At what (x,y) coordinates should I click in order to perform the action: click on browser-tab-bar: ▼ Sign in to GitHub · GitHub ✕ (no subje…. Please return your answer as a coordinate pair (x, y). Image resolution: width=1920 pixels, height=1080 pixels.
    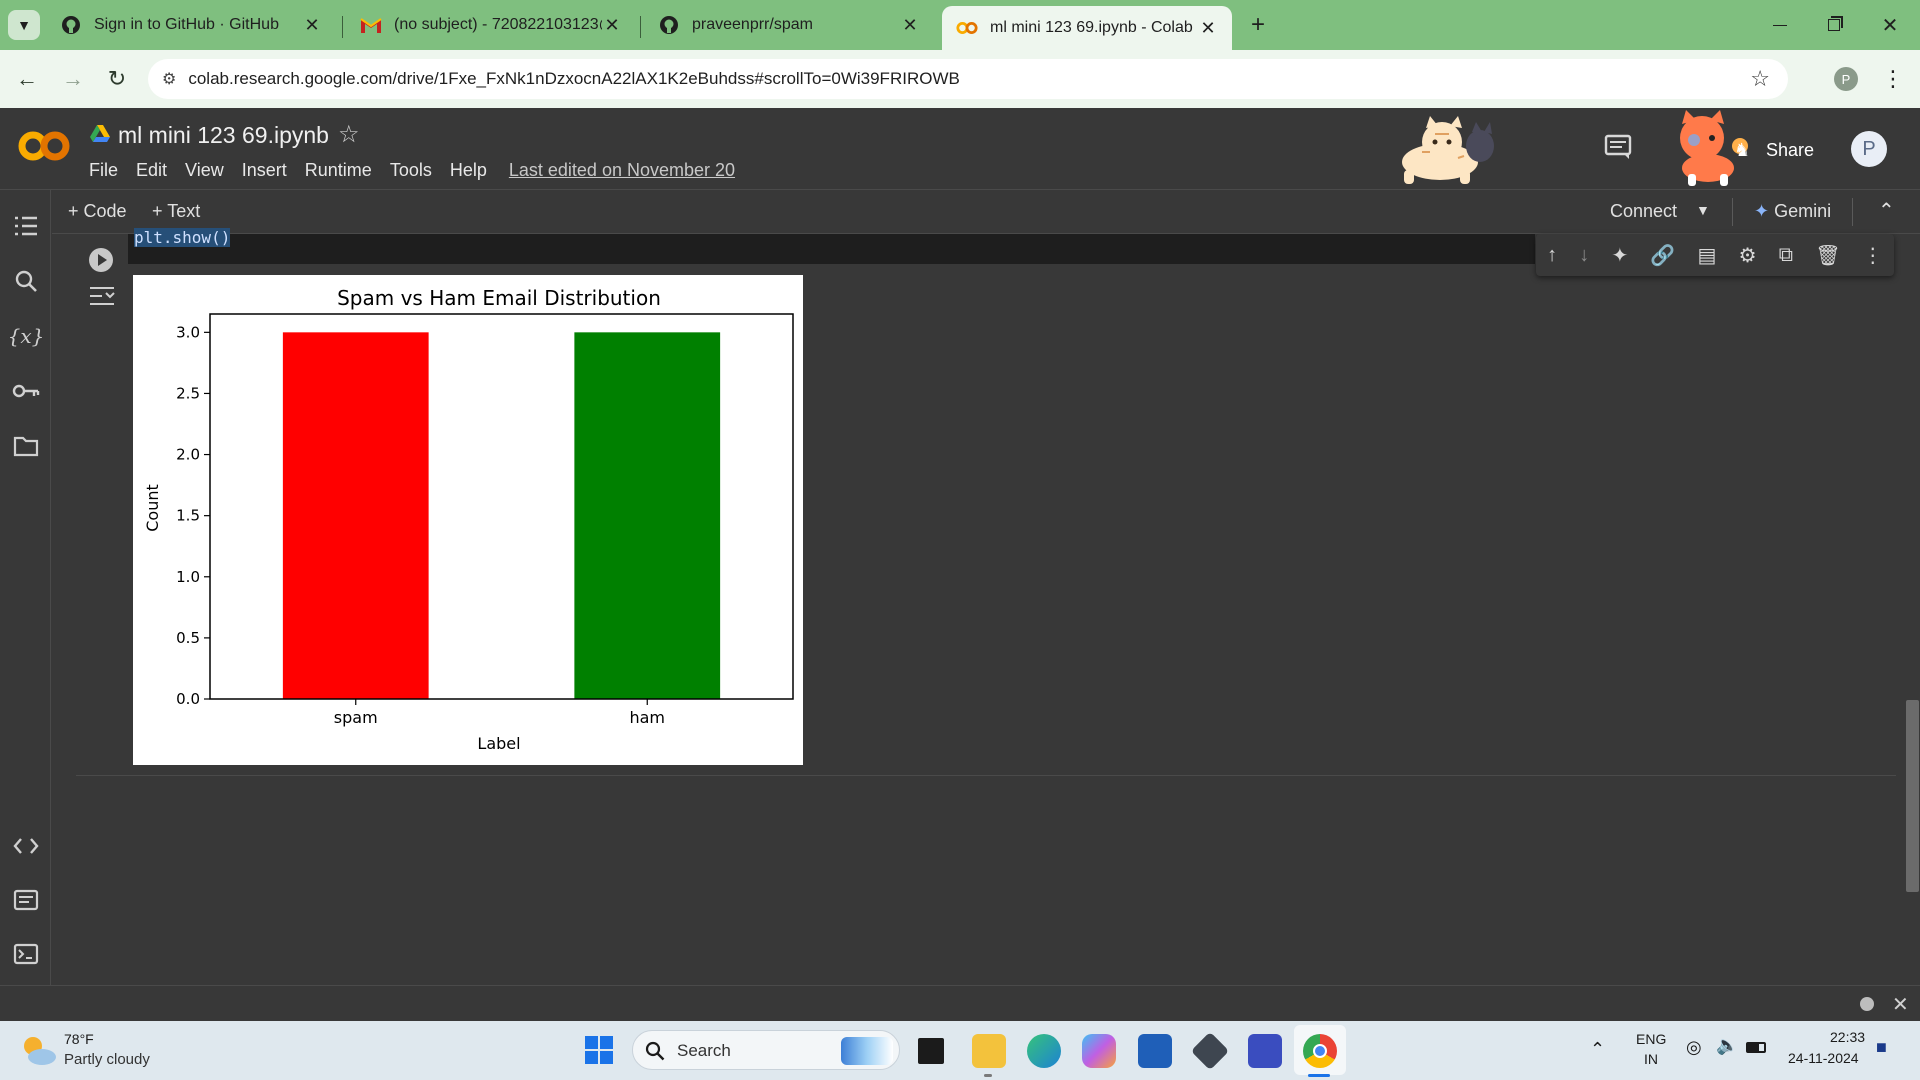
    Looking at the image, I should click on (960, 25).